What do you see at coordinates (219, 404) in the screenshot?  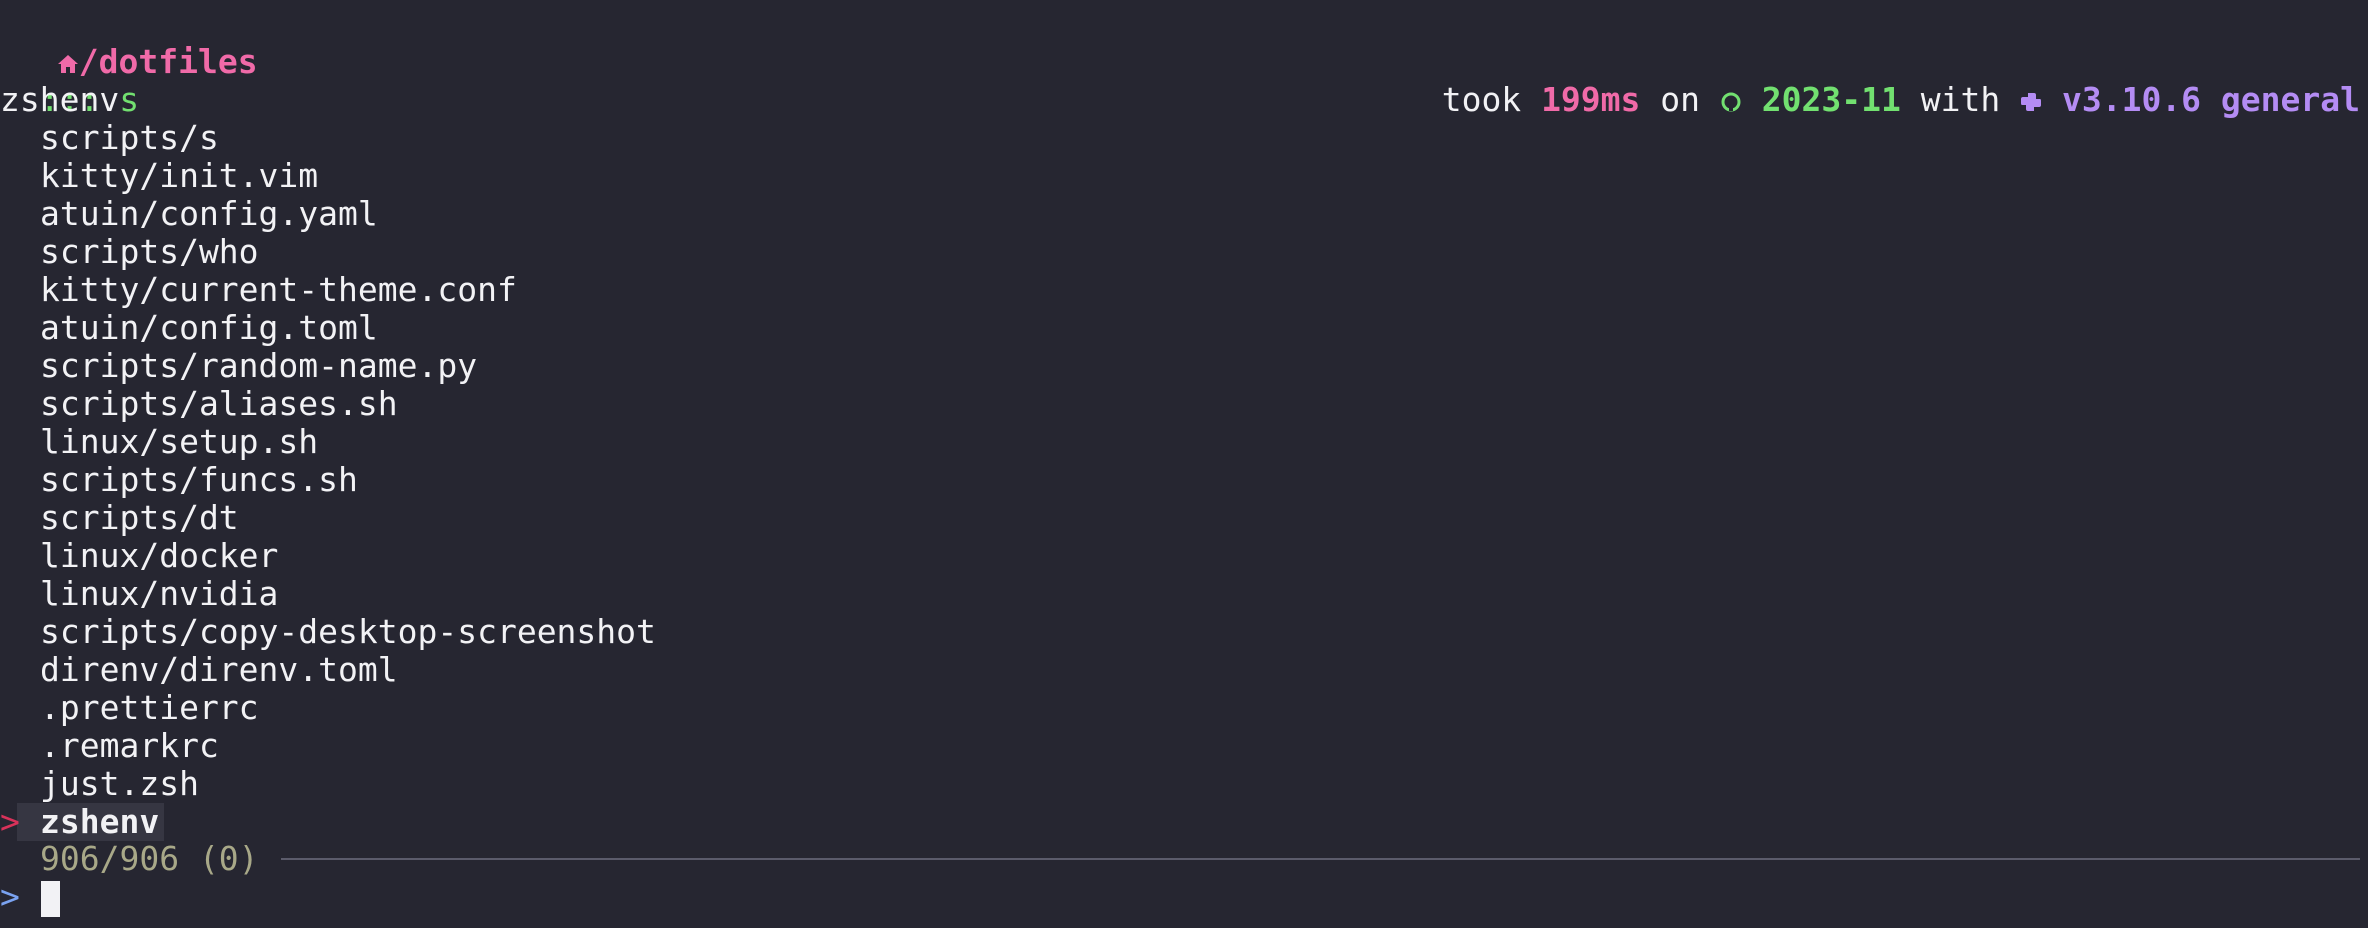 I see `list-item: scripts/aliases.sh` at bounding box center [219, 404].